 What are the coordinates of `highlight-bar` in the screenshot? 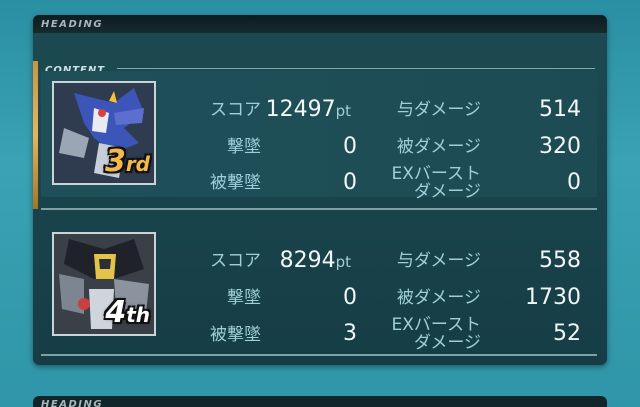 It's located at (35, 135).